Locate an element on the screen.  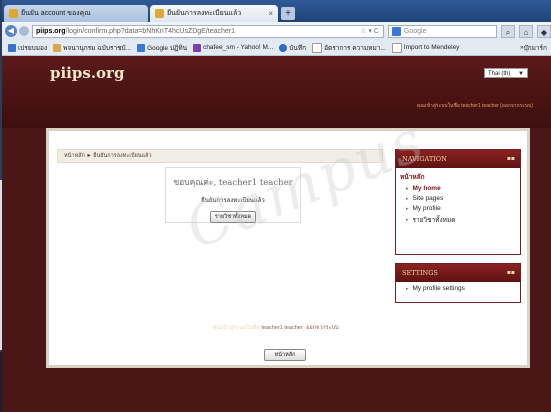
bookmark-label: Google ปฏิทิน is located at coordinates (167, 48).